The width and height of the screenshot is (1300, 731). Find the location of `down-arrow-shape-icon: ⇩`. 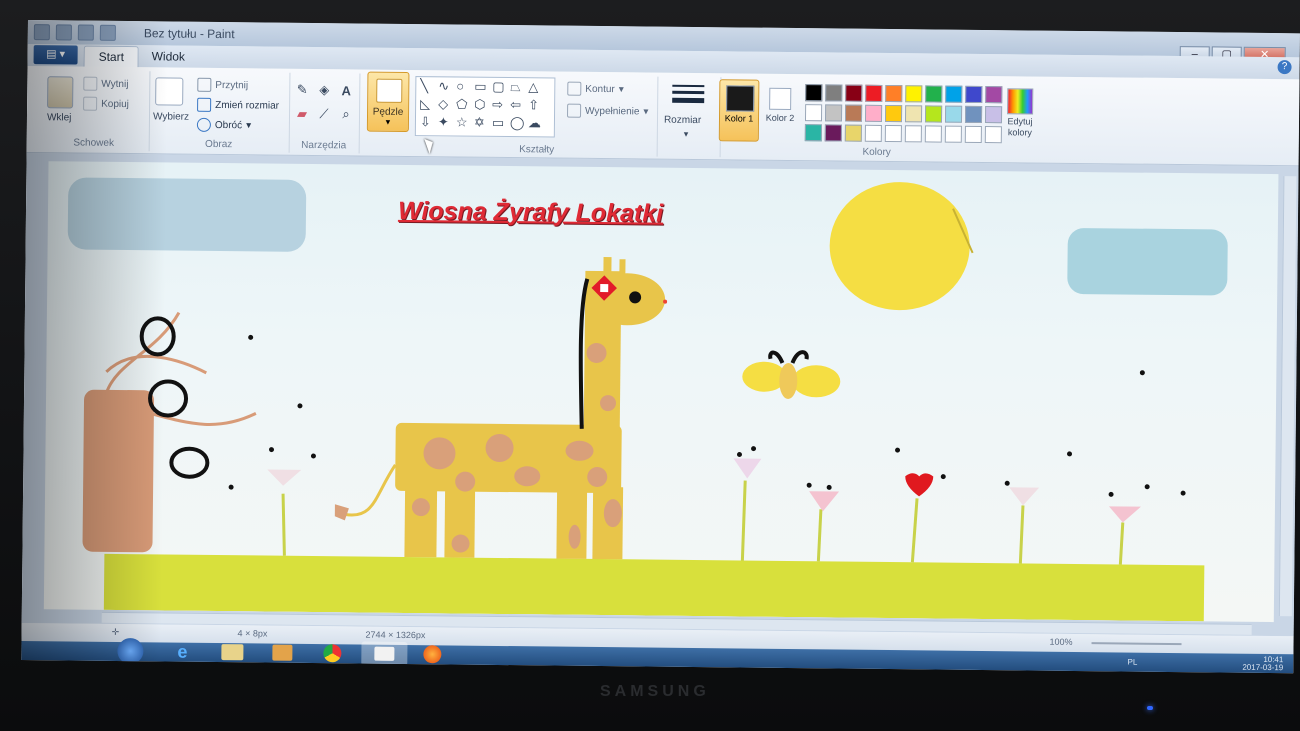

down-arrow-shape-icon: ⇩ is located at coordinates (425, 121).